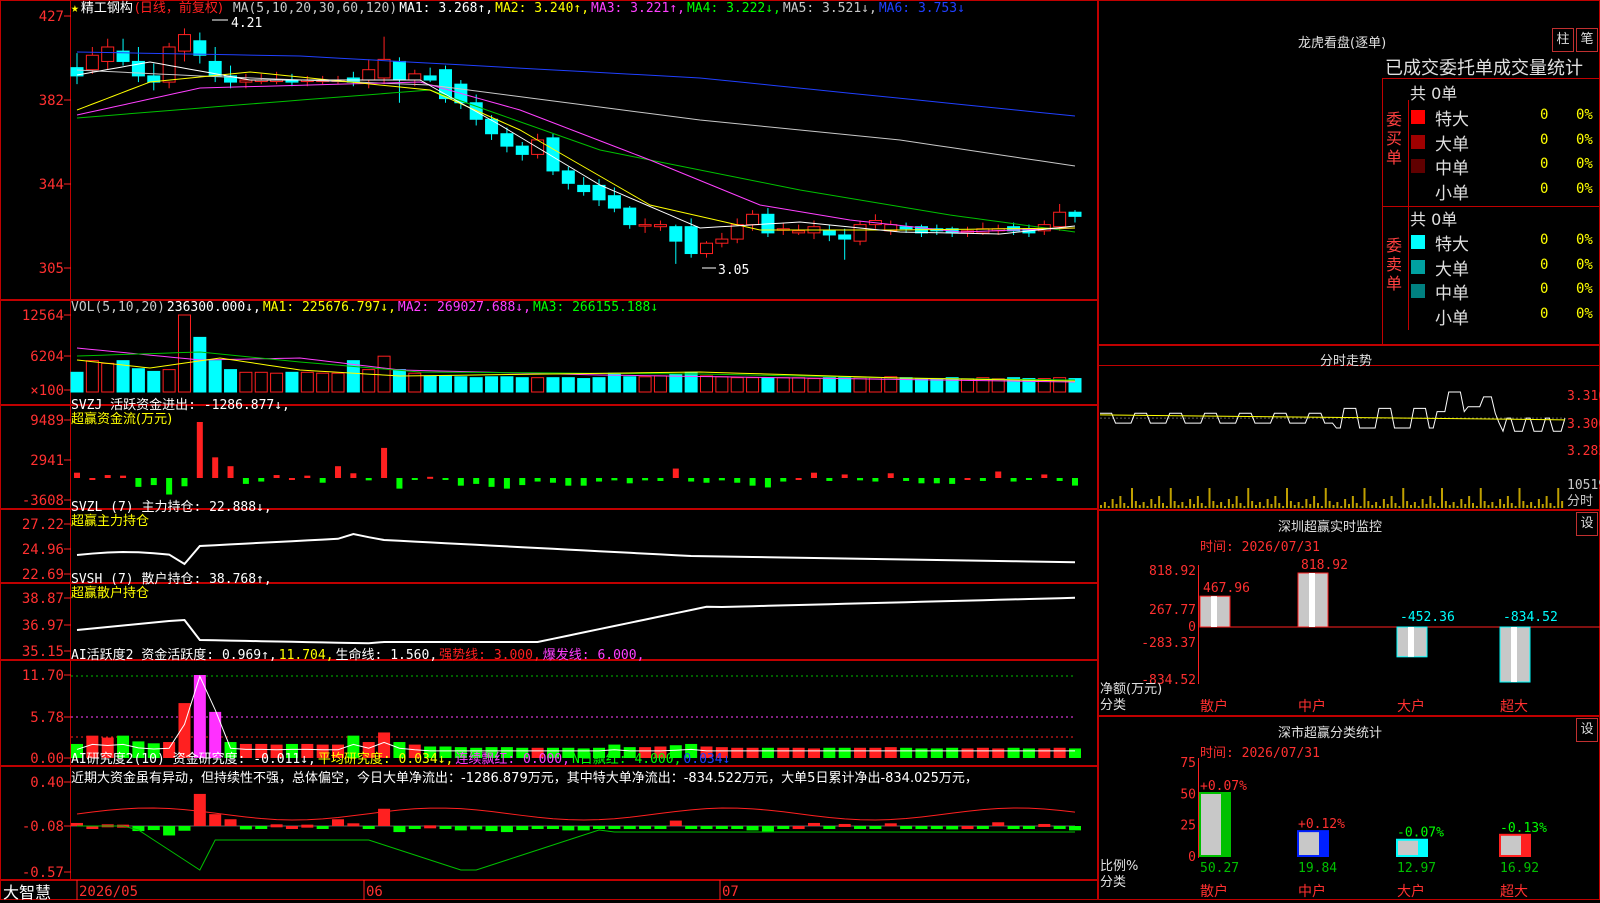 The width and height of the screenshot is (1600, 903). What do you see at coordinates (1226, 588) in the screenshot?
I see `szcy-value-0: 467.96` at bounding box center [1226, 588].